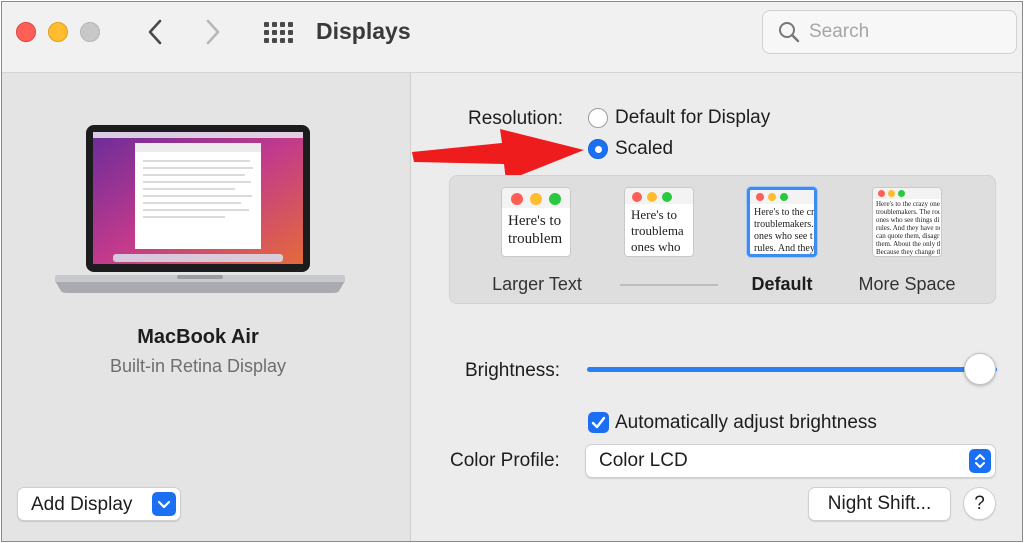 The height and width of the screenshot is (543, 1024). I want to click on up-down-chevron-icon, so click(980, 461).